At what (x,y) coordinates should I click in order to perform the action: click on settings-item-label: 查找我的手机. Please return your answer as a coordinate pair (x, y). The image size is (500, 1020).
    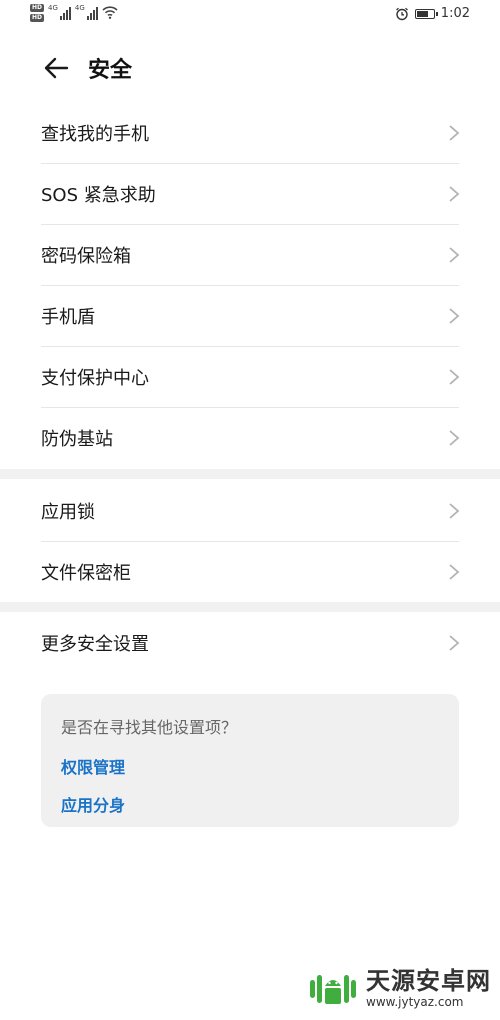
    Looking at the image, I should click on (95, 134).